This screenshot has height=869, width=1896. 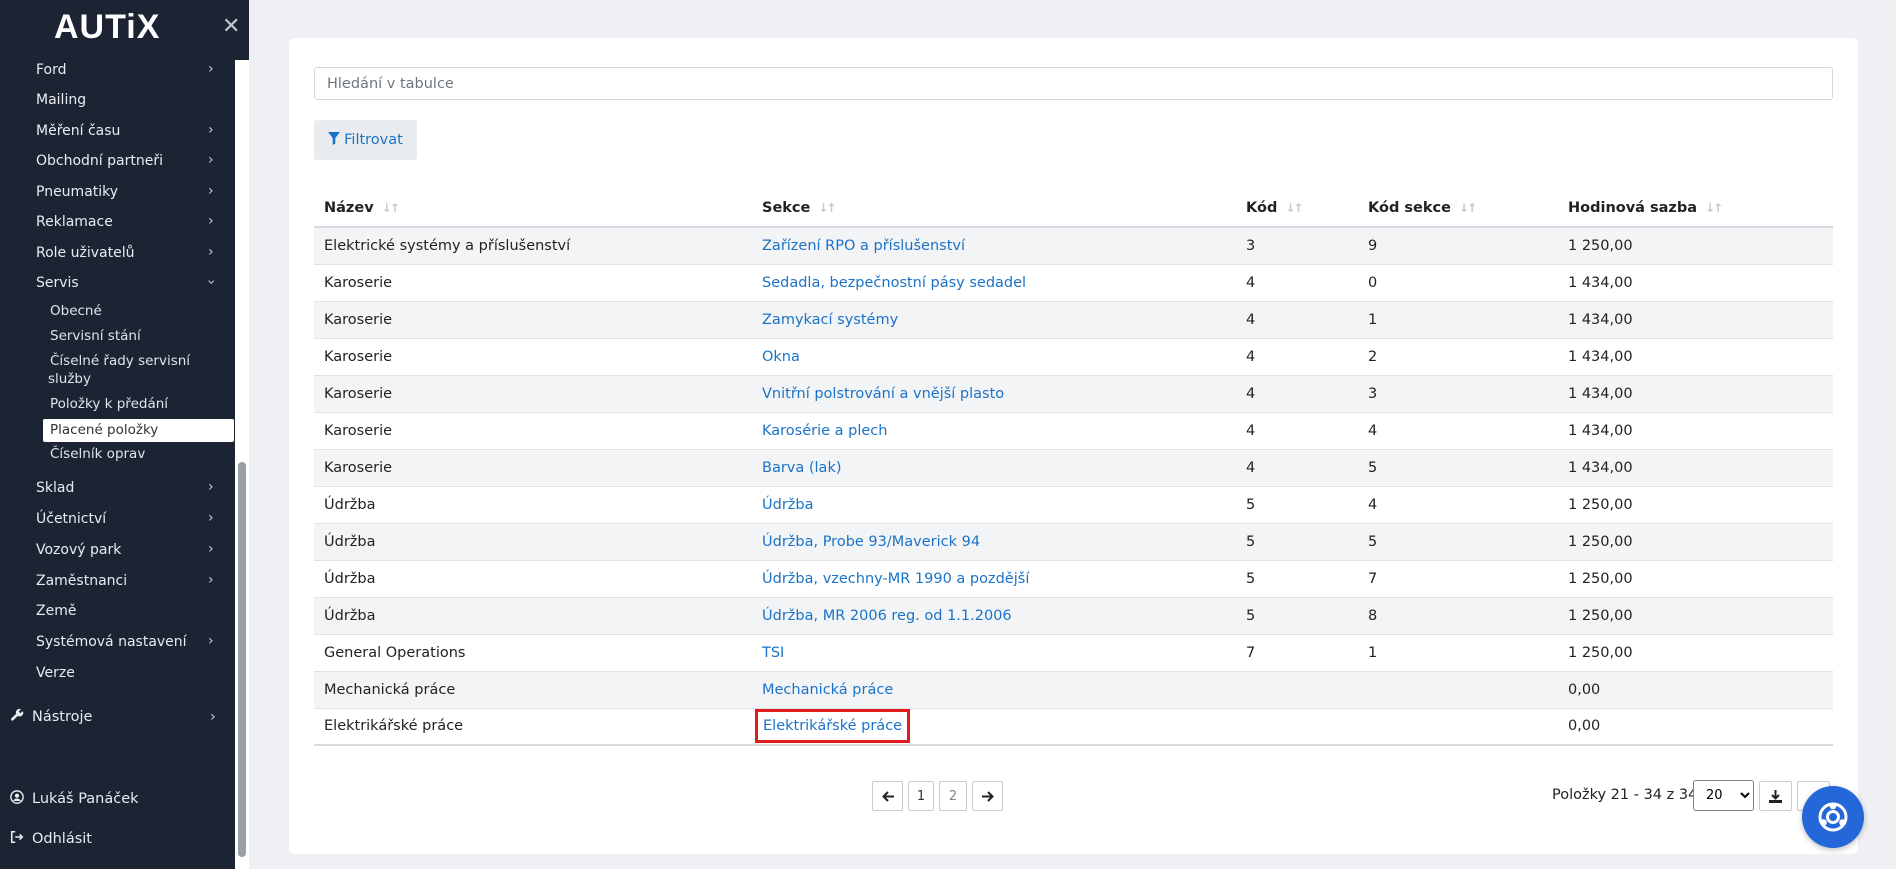 I want to click on table-row: Karoserie Barva (lak) 4 5 1 434,00, so click(x=1073, y=468).